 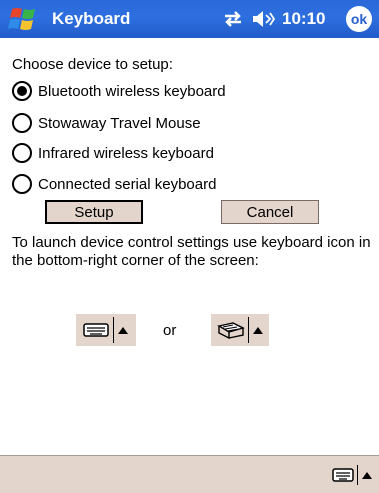 I want to click on app-title: Keyboard, so click(x=91, y=18).